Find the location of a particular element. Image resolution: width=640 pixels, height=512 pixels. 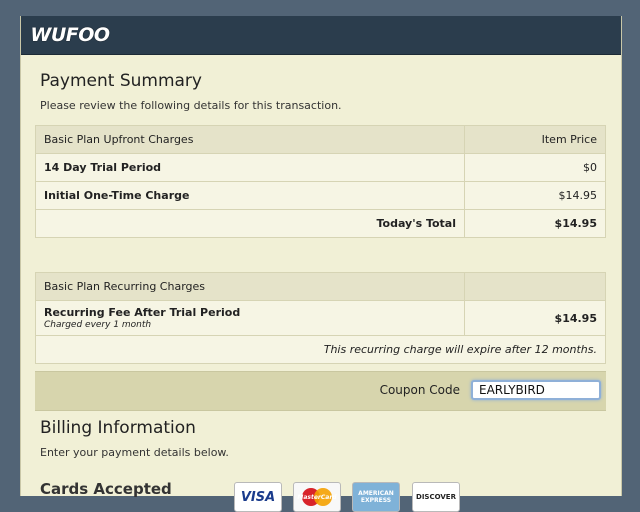

visa-card-icon: VISA is located at coordinates (258, 497).